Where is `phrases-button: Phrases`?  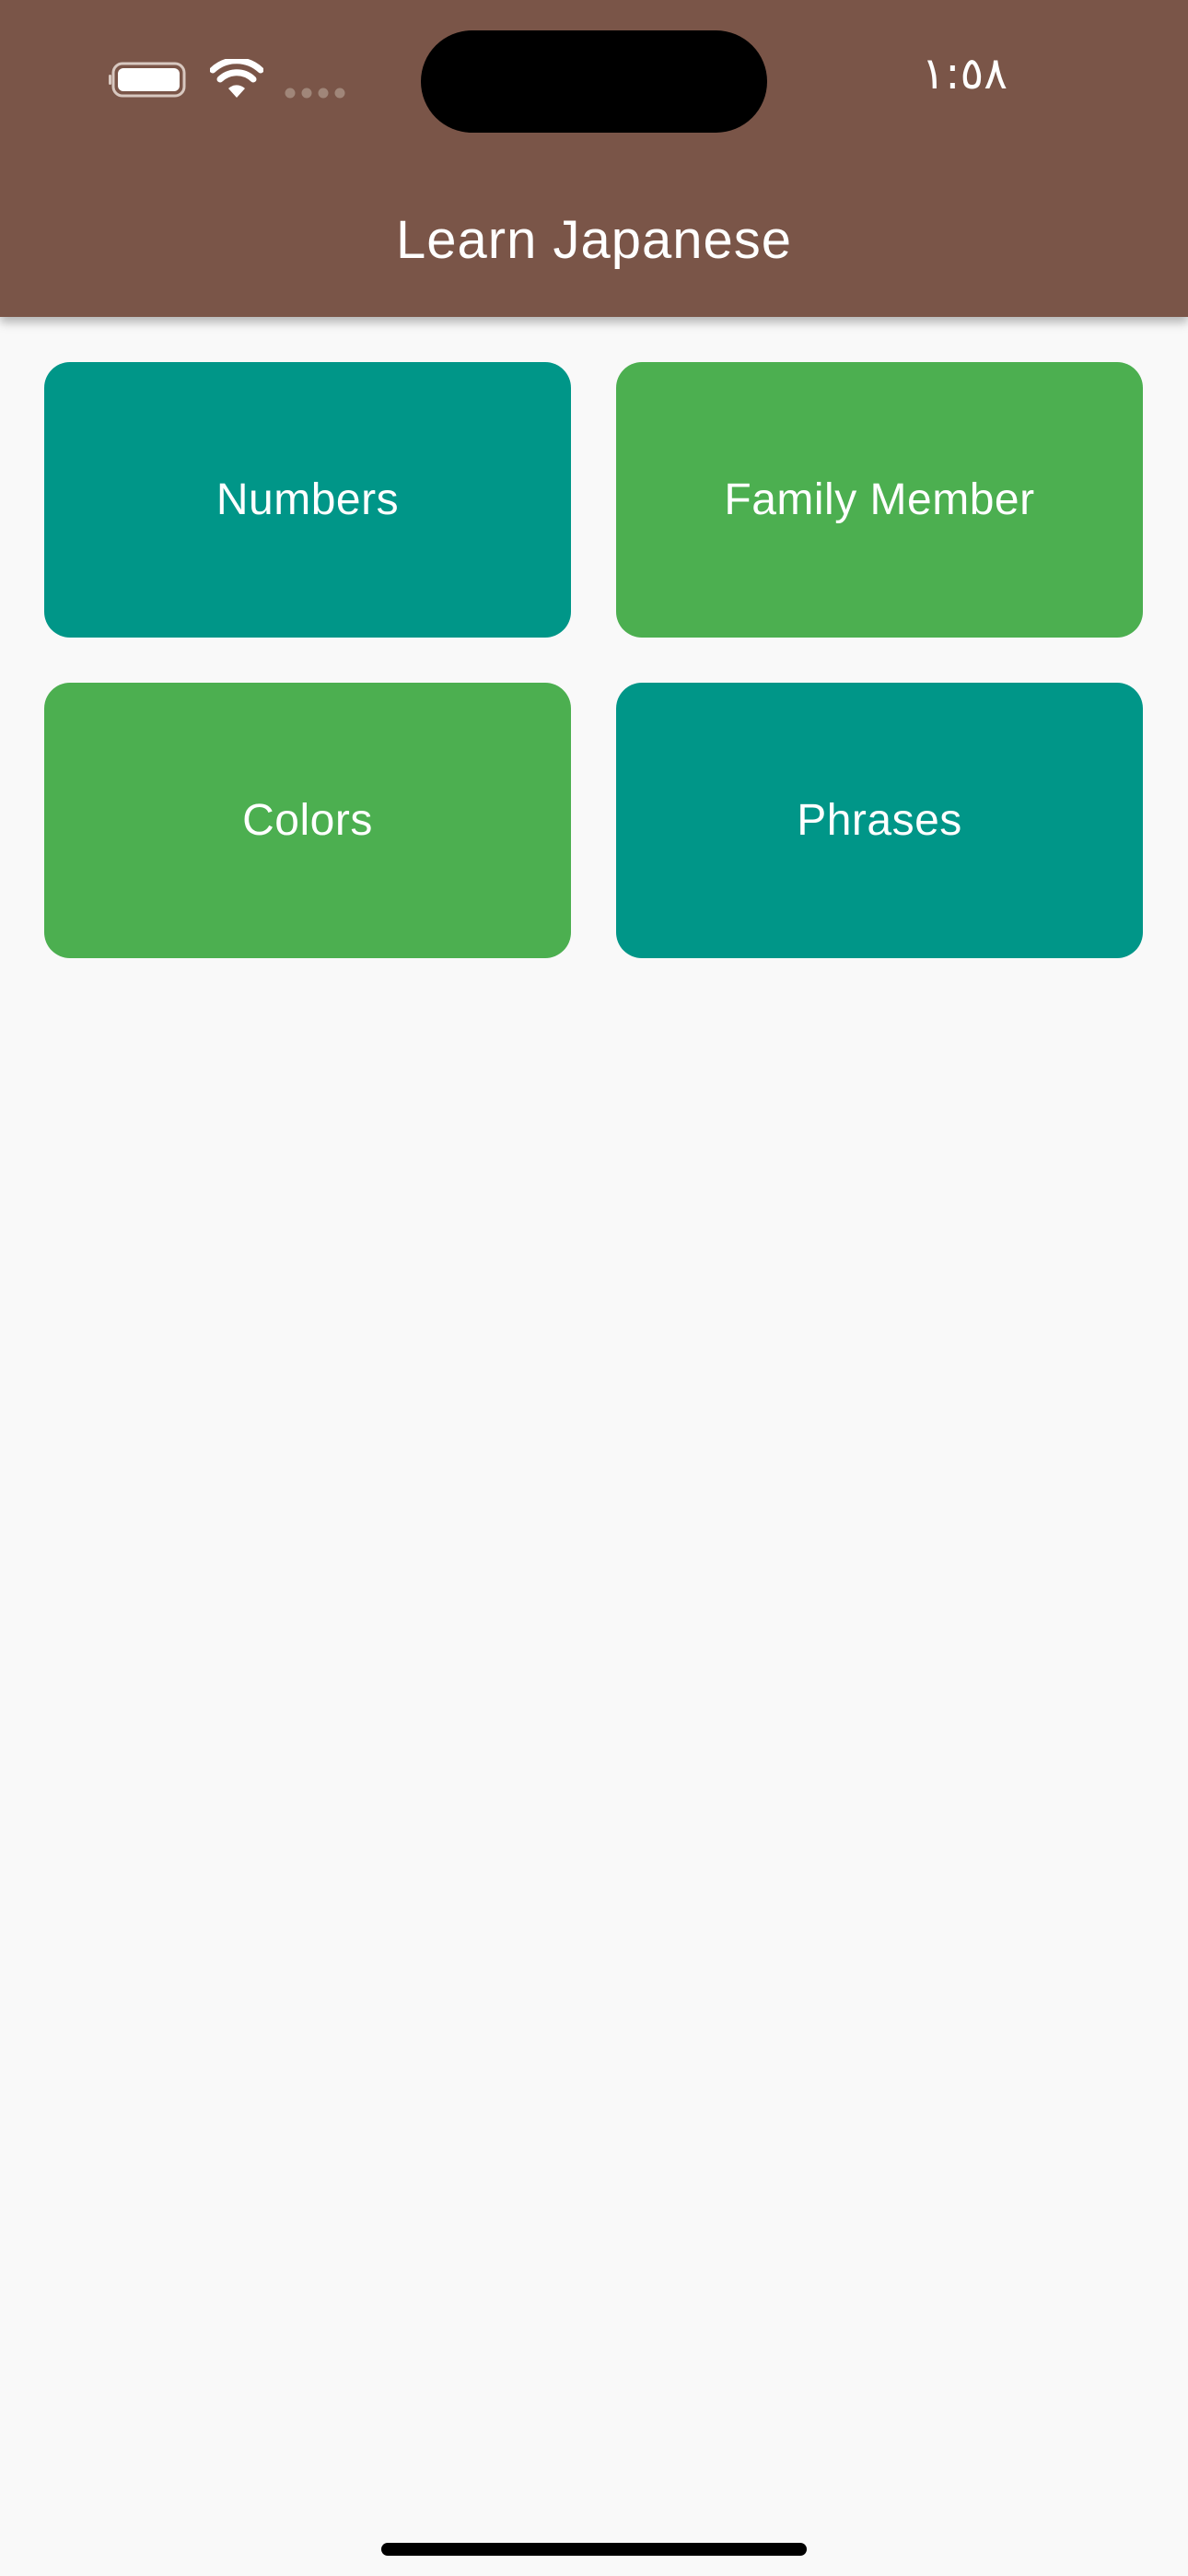 phrases-button: Phrases is located at coordinates (879, 820).